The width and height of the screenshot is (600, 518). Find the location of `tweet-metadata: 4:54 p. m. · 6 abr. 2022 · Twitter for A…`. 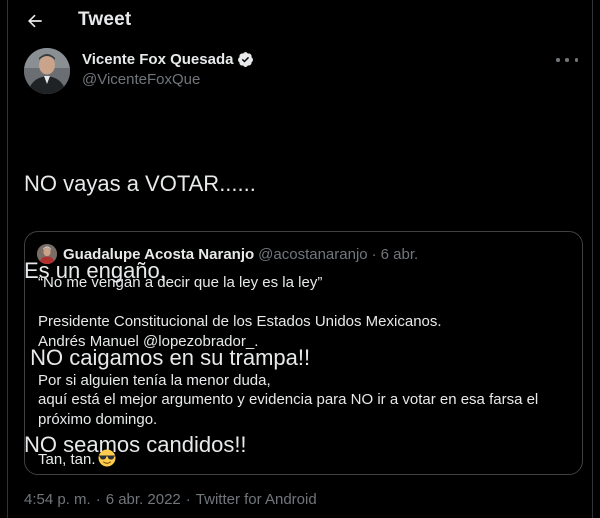

tweet-metadata: 4:54 p. m. · 6 abr. 2022 · Twitter for A… is located at coordinates (170, 499).